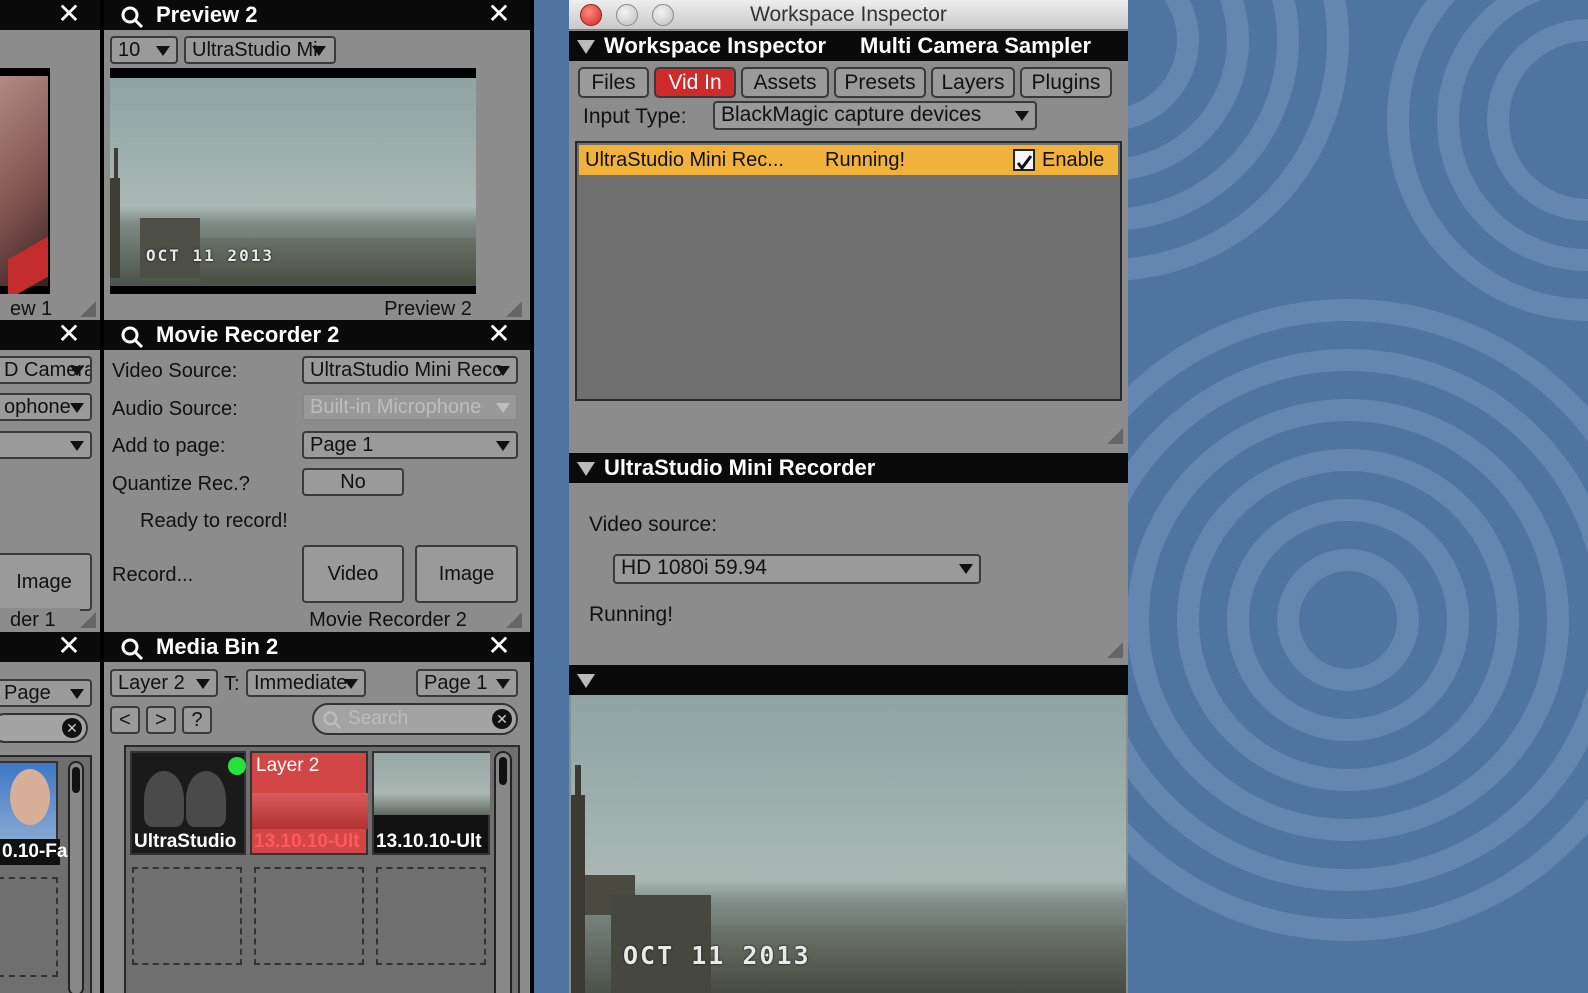 Image resolution: width=1588 pixels, height=993 pixels. What do you see at coordinates (144, 50) in the screenshot?
I see `zoom-select: 10` at bounding box center [144, 50].